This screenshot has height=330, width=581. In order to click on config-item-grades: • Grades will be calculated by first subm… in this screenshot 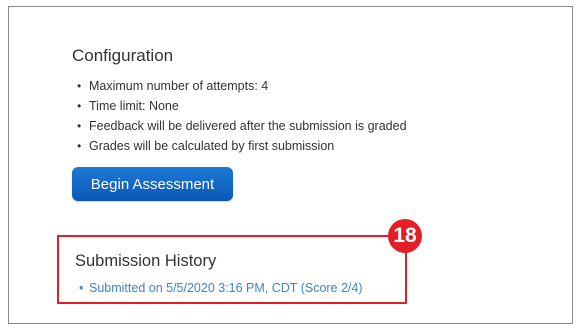, I will do `click(240, 146)`.